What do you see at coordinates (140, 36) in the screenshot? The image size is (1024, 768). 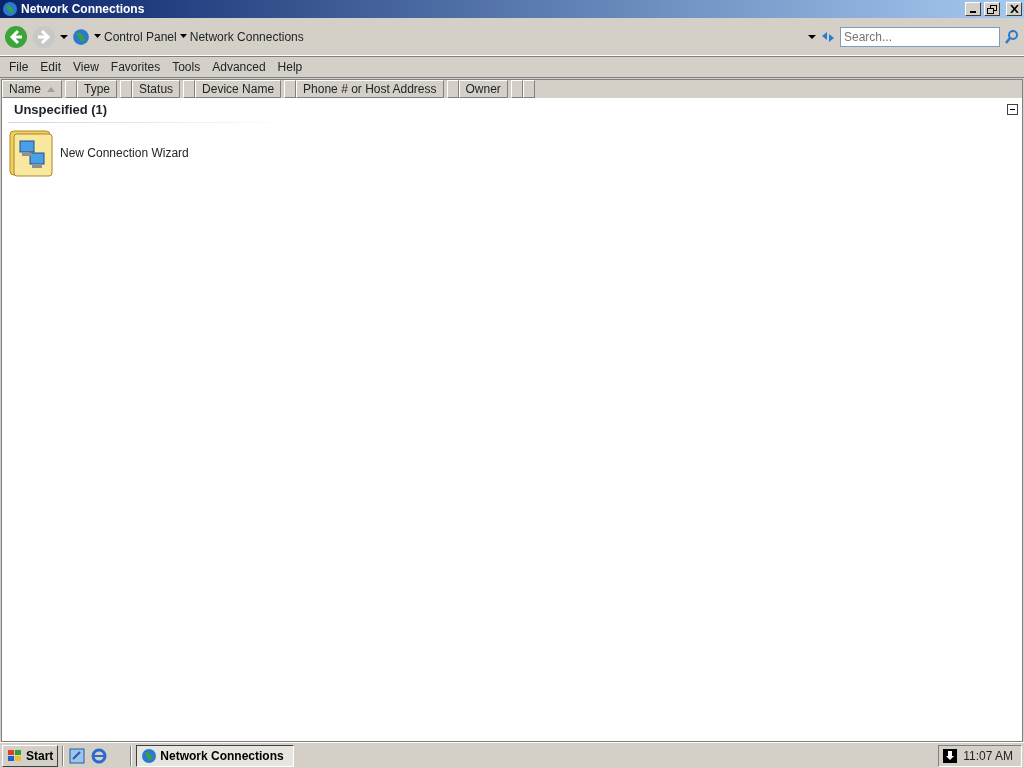 I see `breadcrumb-item: Control Panel` at bounding box center [140, 36].